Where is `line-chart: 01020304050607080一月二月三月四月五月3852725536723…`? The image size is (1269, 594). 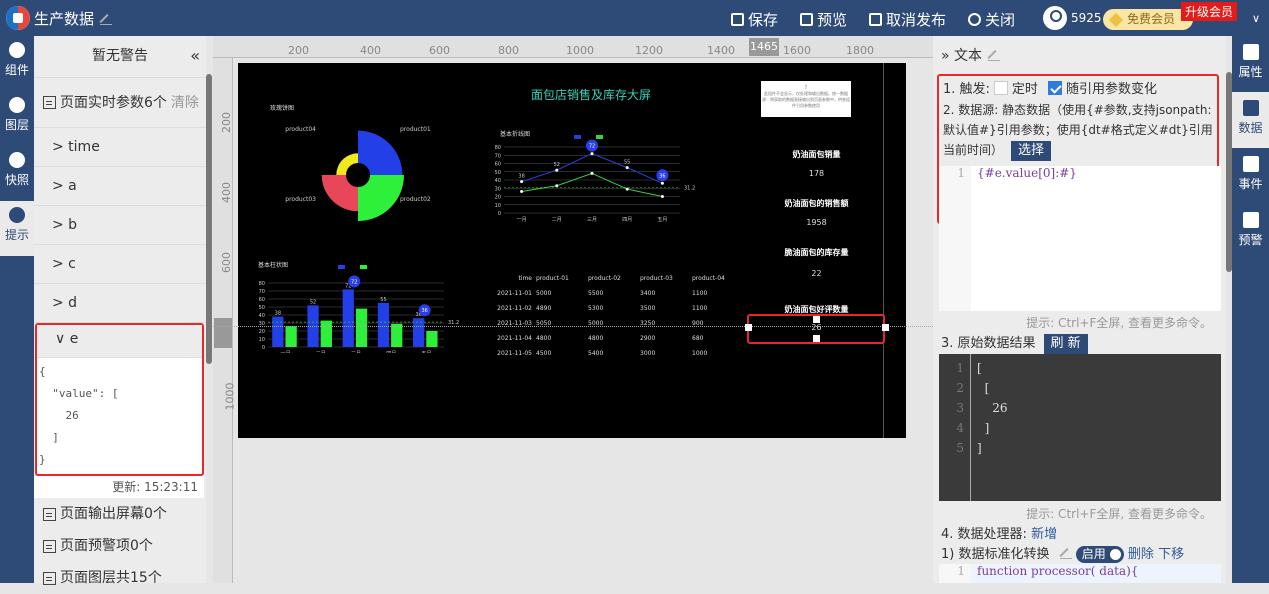
line-chart: 01020304050607080一月二月三月四月五月3852725536723… is located at coordinates (603, 183).